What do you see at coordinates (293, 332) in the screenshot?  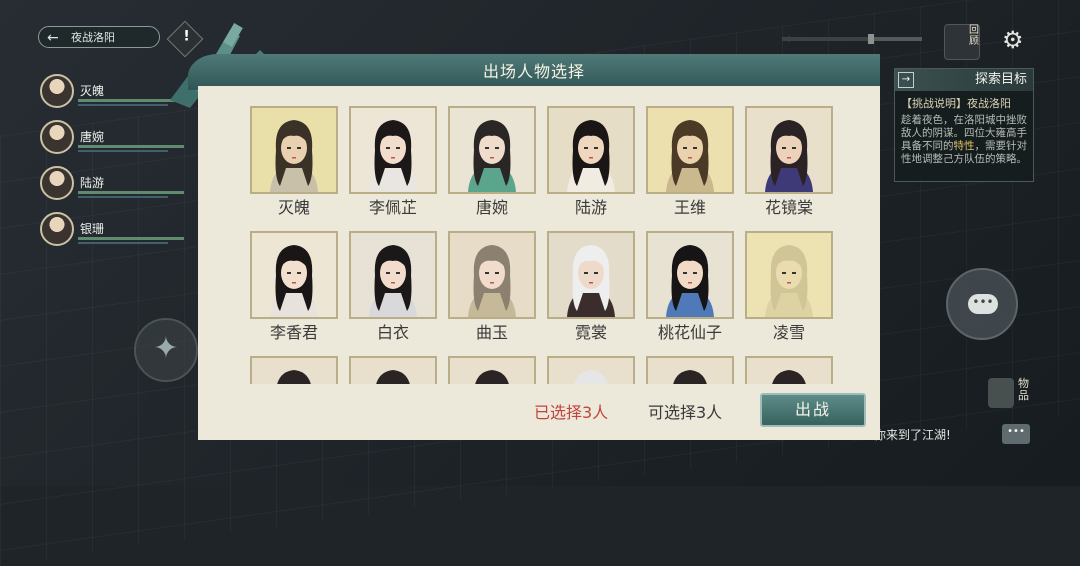 I see `character-name: 李香君` at bounding box center [293, 332].